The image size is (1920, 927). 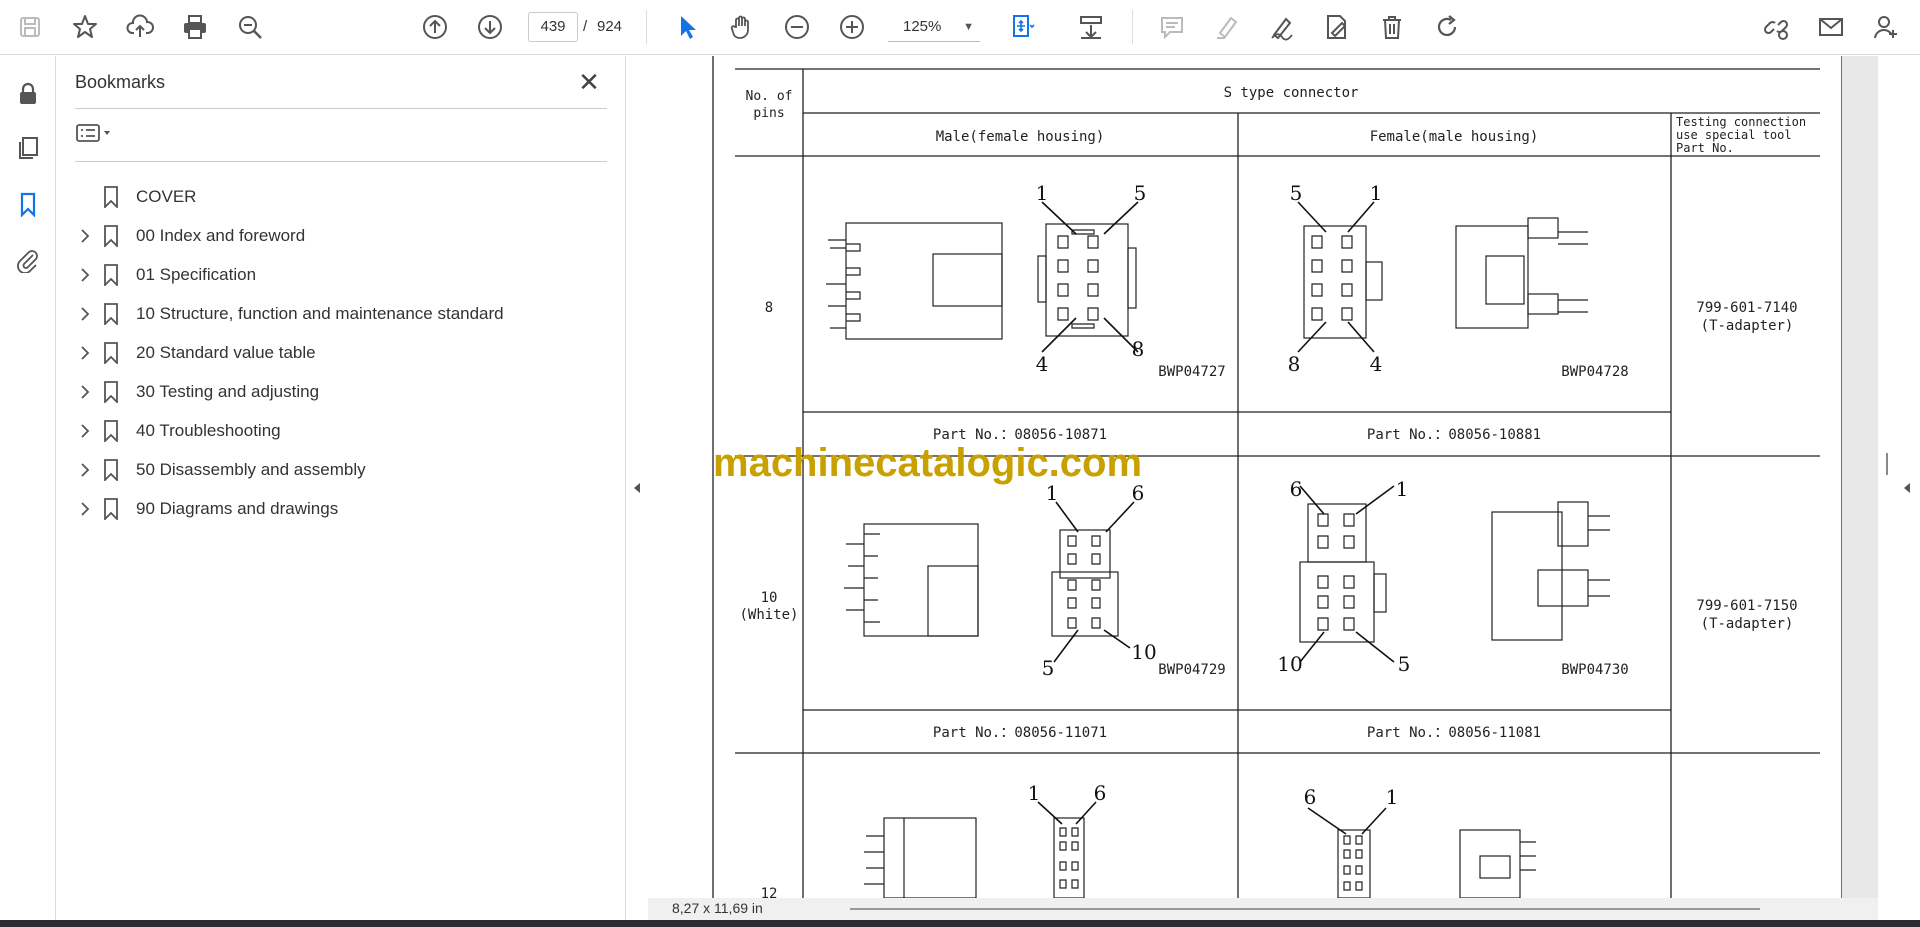 I want to click on upload-icon, so click(x=140, y=27).